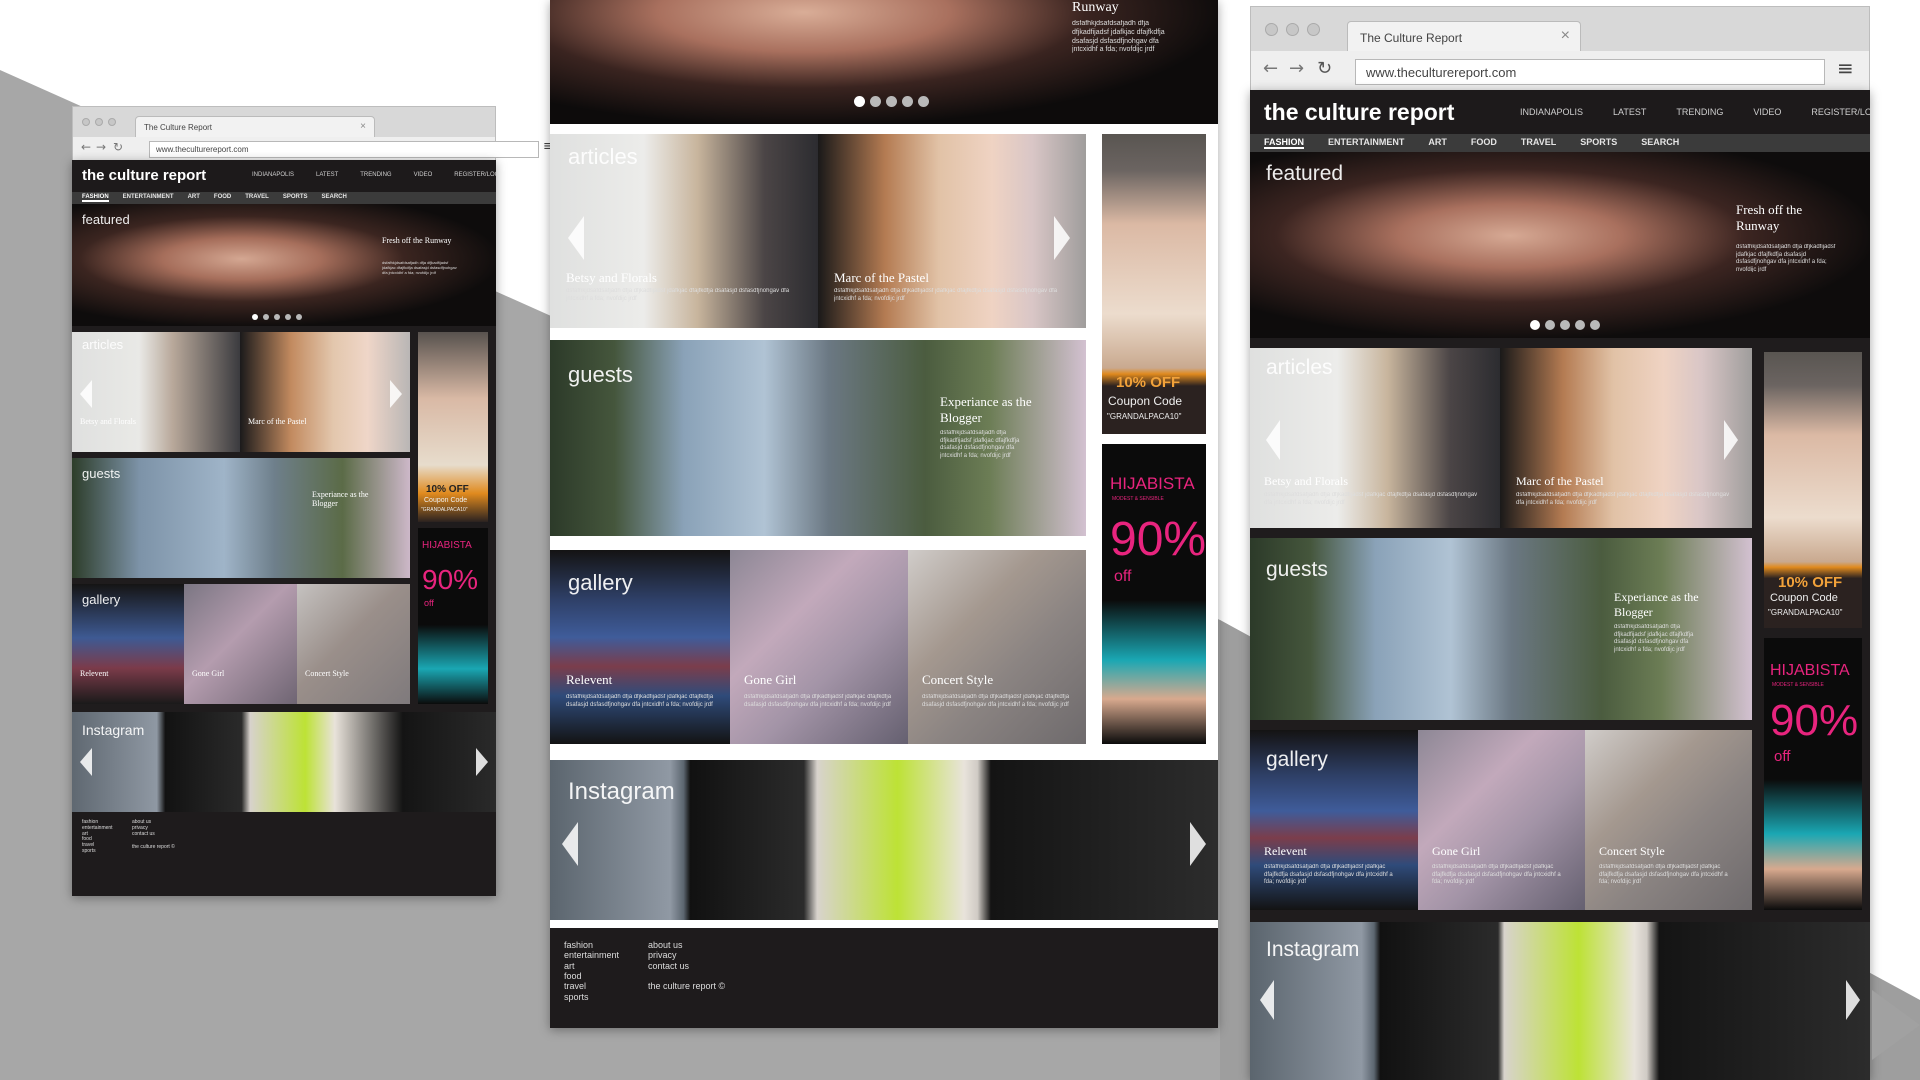 The height and width of the screenshot is (1080, 1920). I want to click on brand-logo: the culture report, so click(144, 175).